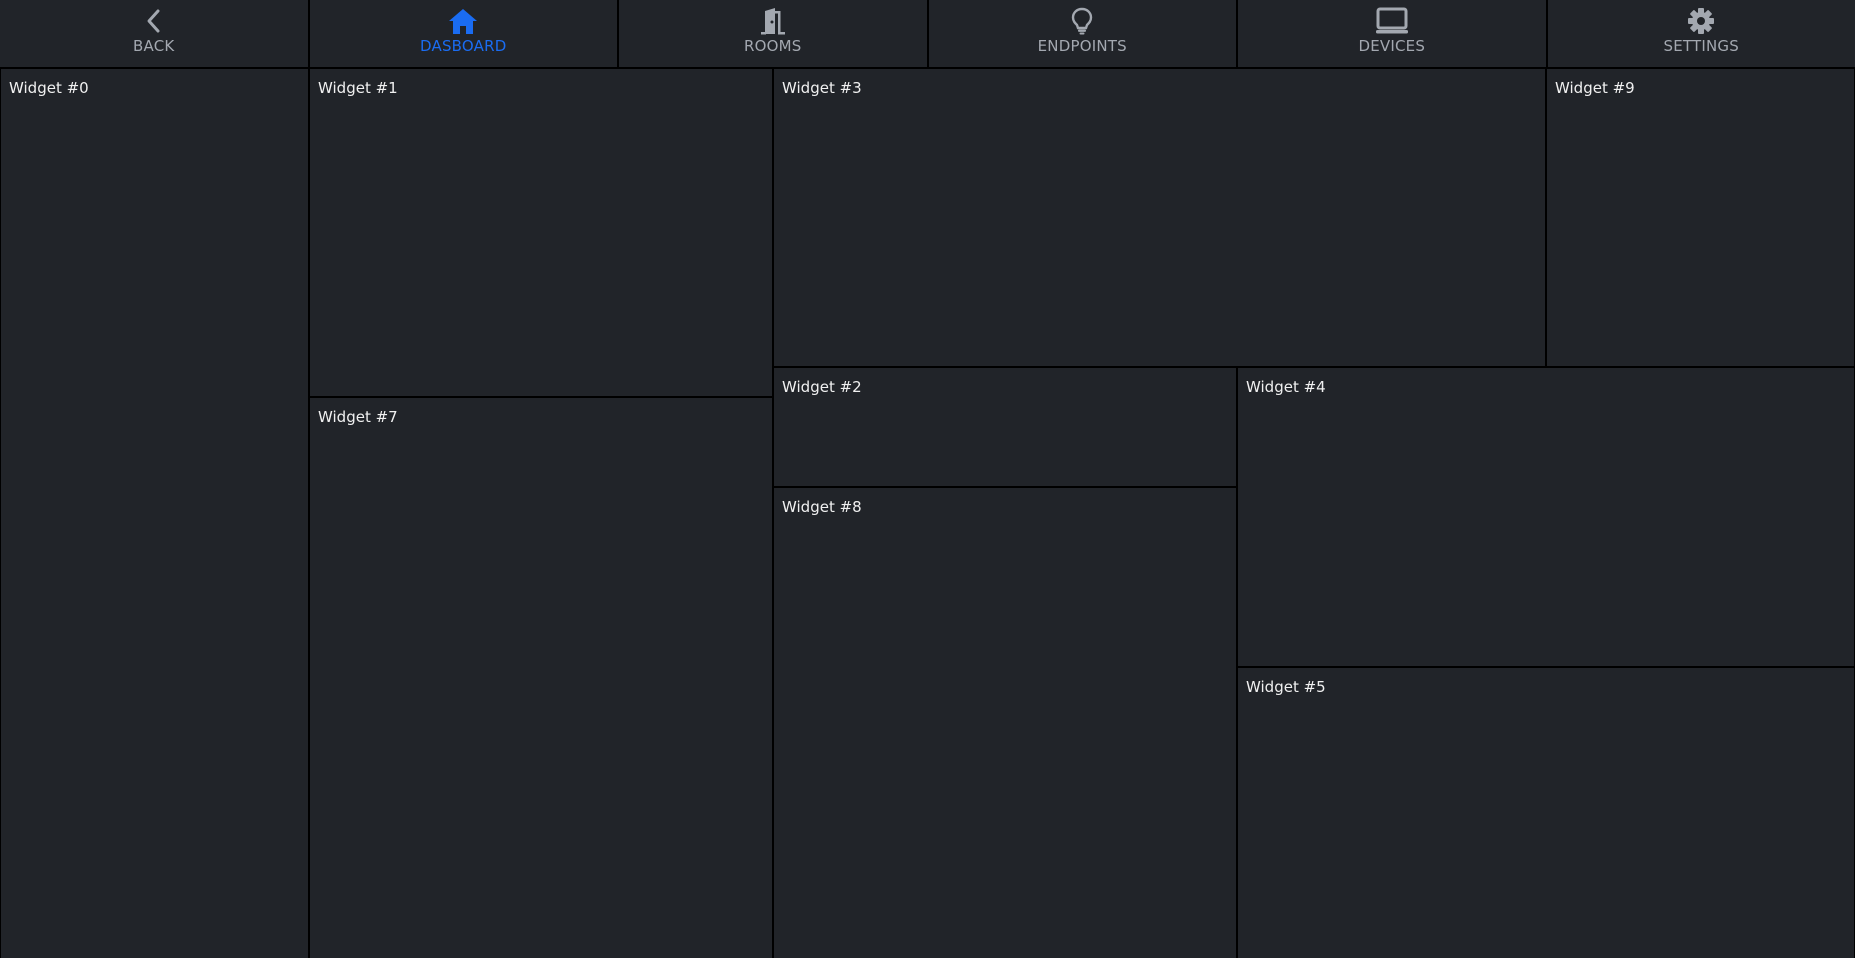 The width and height of the screenshot is (1855, 958). I want to click on widget-title: Widget #1, so click(358, 88).